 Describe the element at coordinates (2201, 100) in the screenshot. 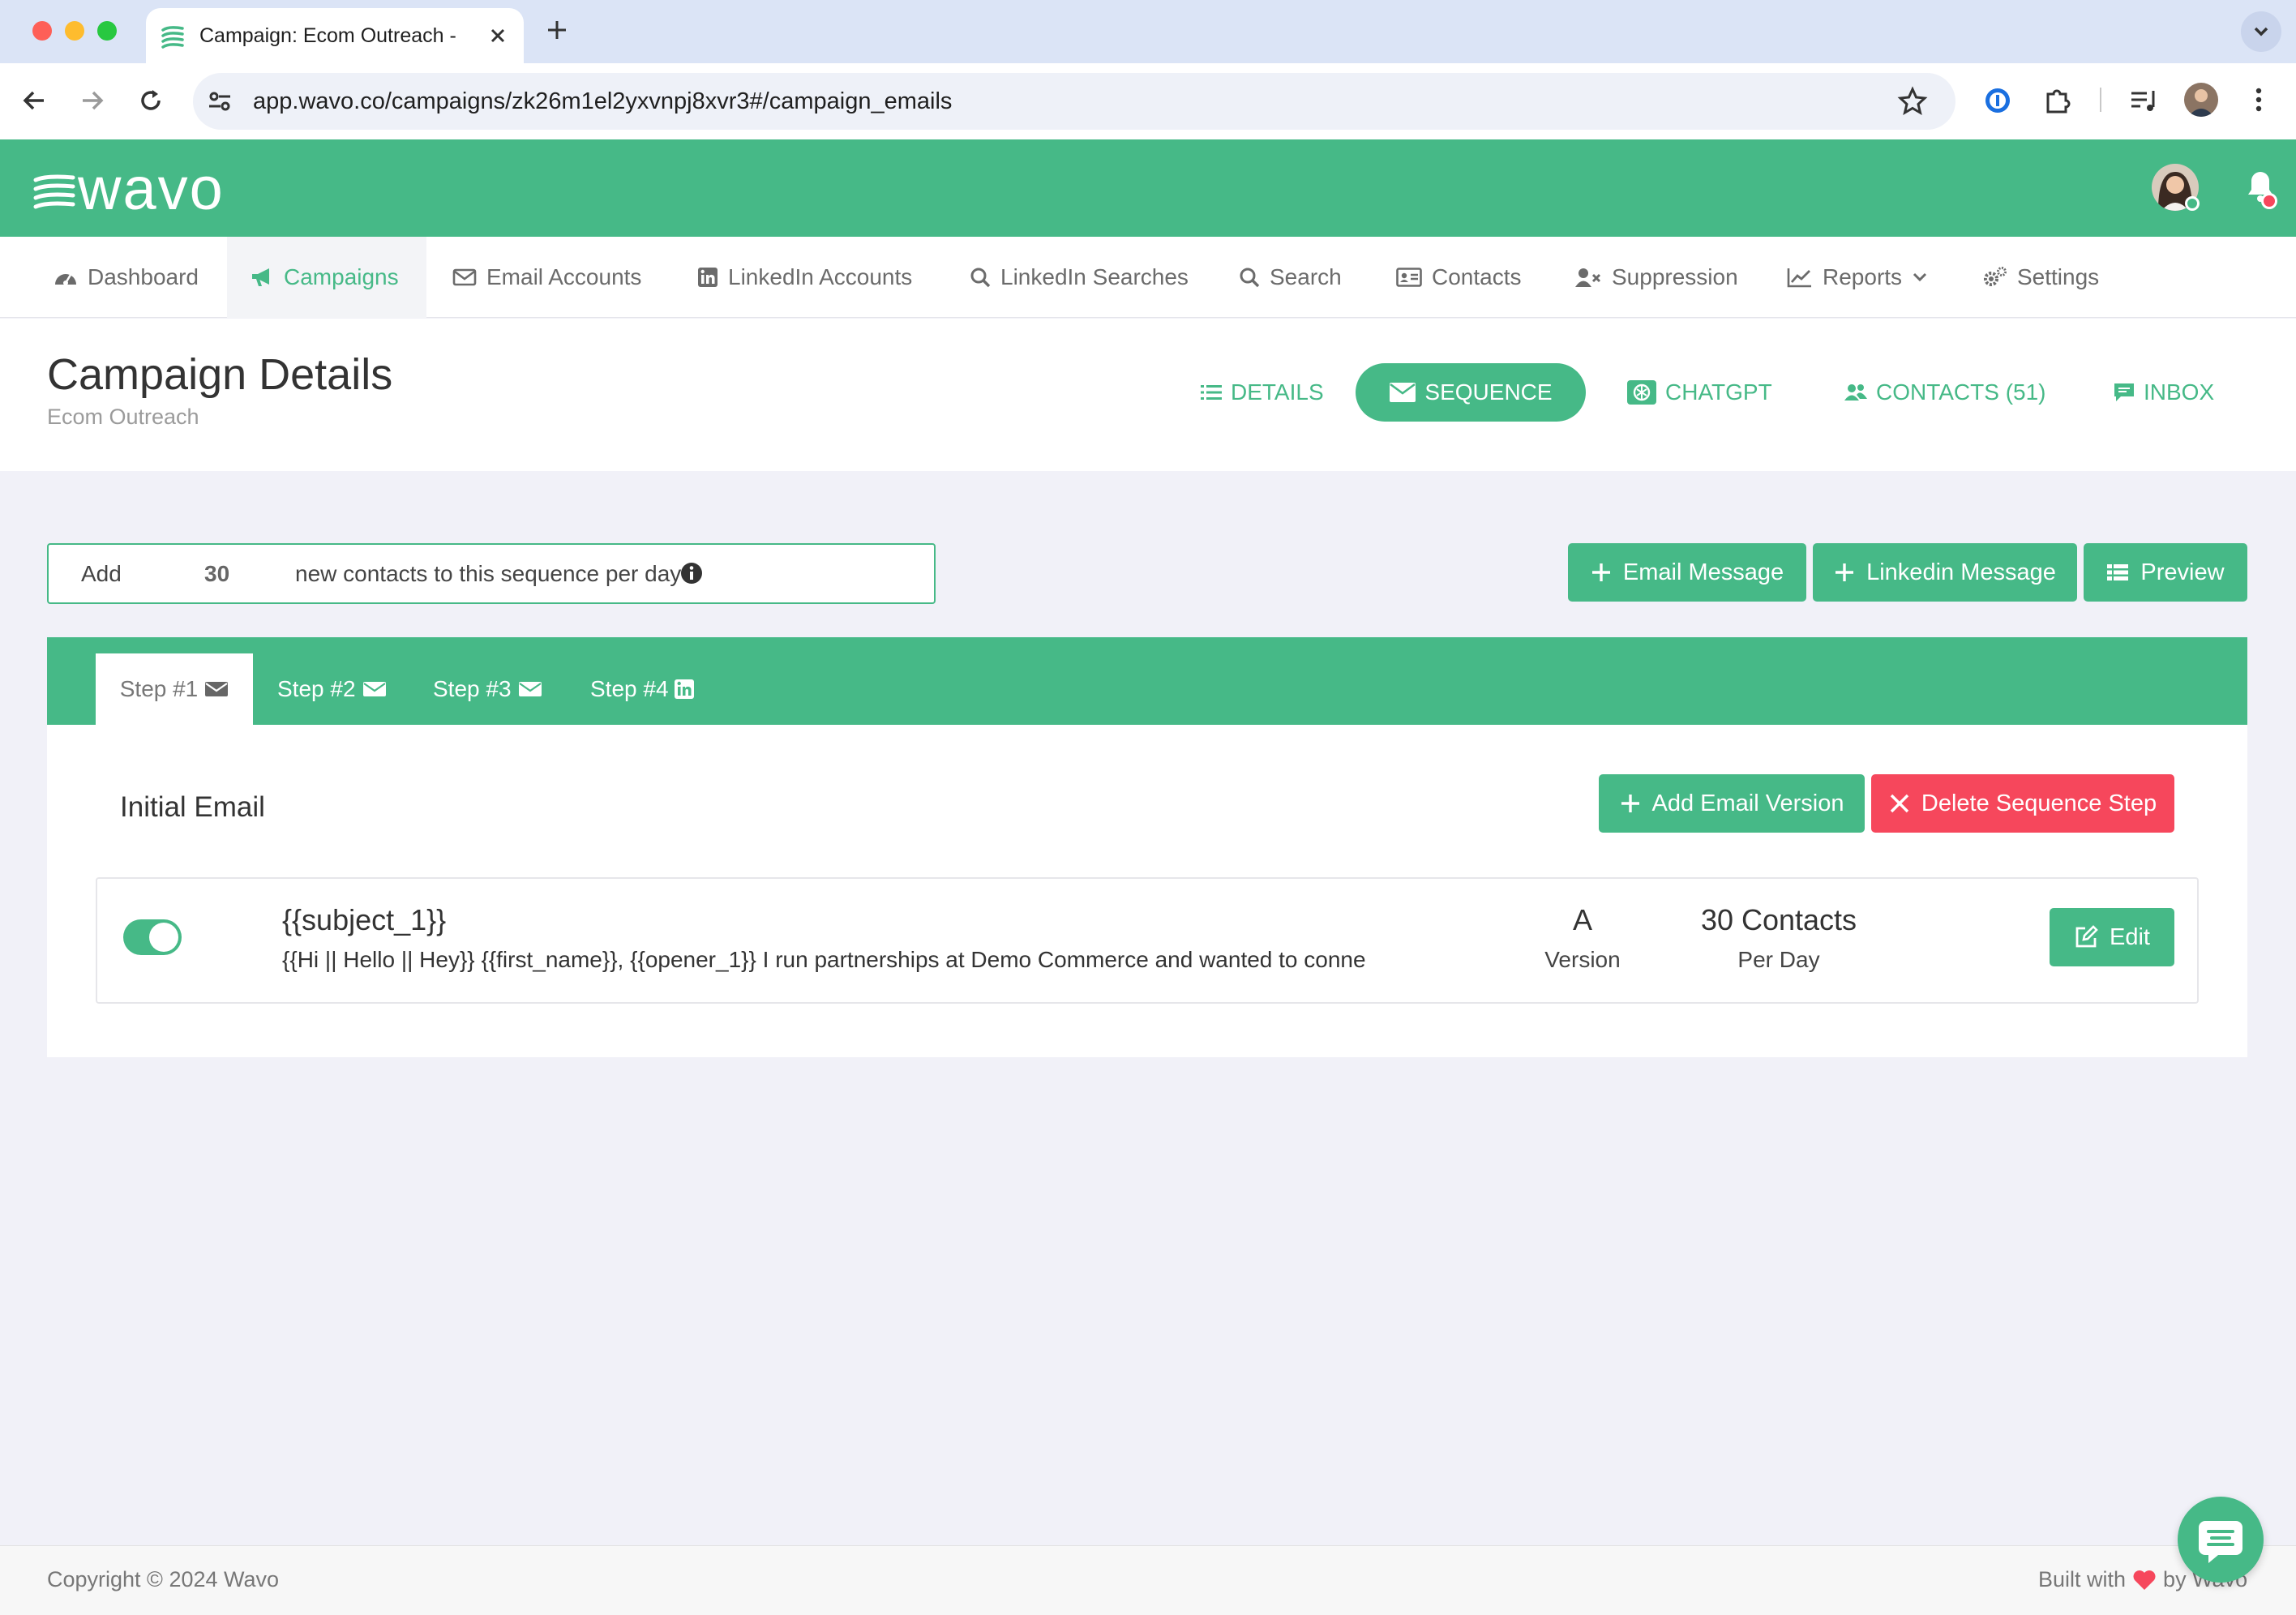

I see `browser-profile-avatar` at that location.